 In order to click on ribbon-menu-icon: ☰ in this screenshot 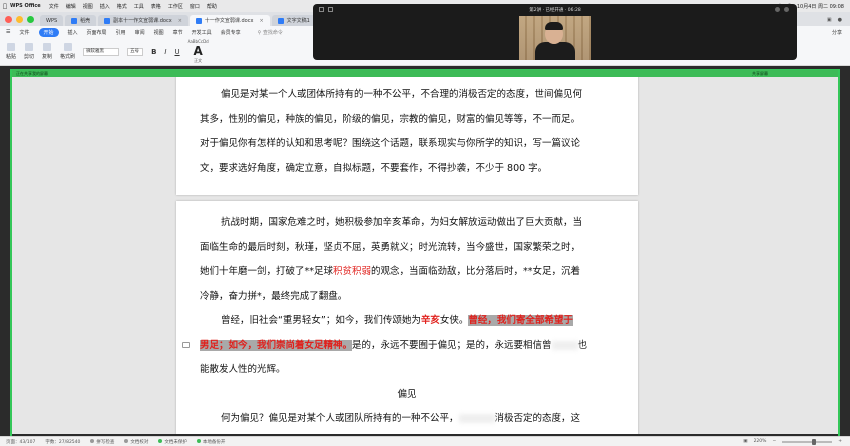, I will do `click(8, 32)`.